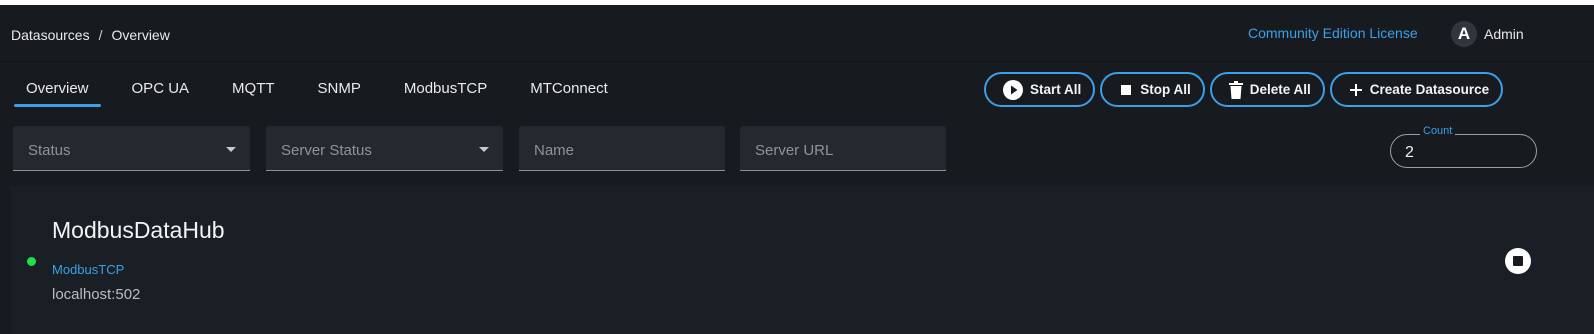 The image size is (1594, 334). I want to click on datasource-address: localhost:502, so click(96, 294).